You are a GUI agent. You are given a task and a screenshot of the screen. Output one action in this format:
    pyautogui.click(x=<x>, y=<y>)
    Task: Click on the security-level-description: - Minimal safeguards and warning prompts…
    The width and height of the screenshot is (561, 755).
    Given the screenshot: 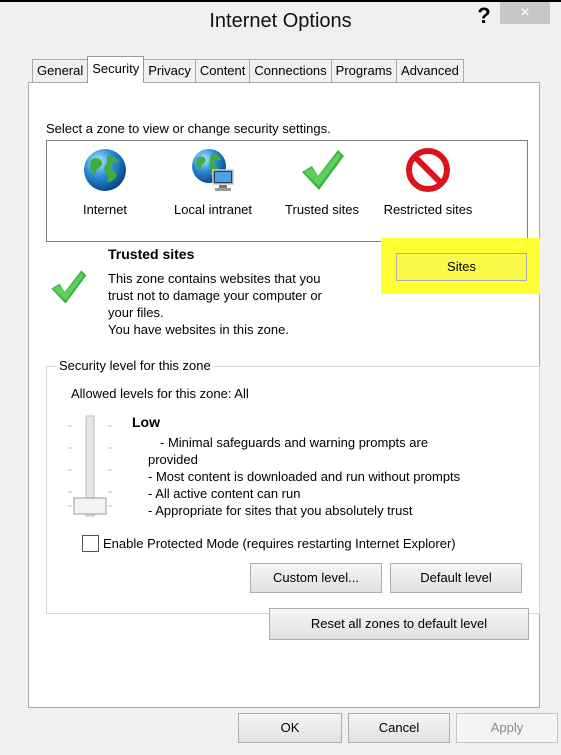 What is the action you would take?
    pyautogui.click(x=338, y=476)
    